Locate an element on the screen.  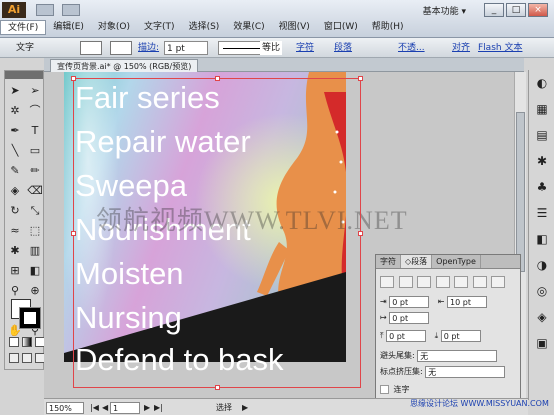
color-mode-icon is located at coordinates (14, 342).